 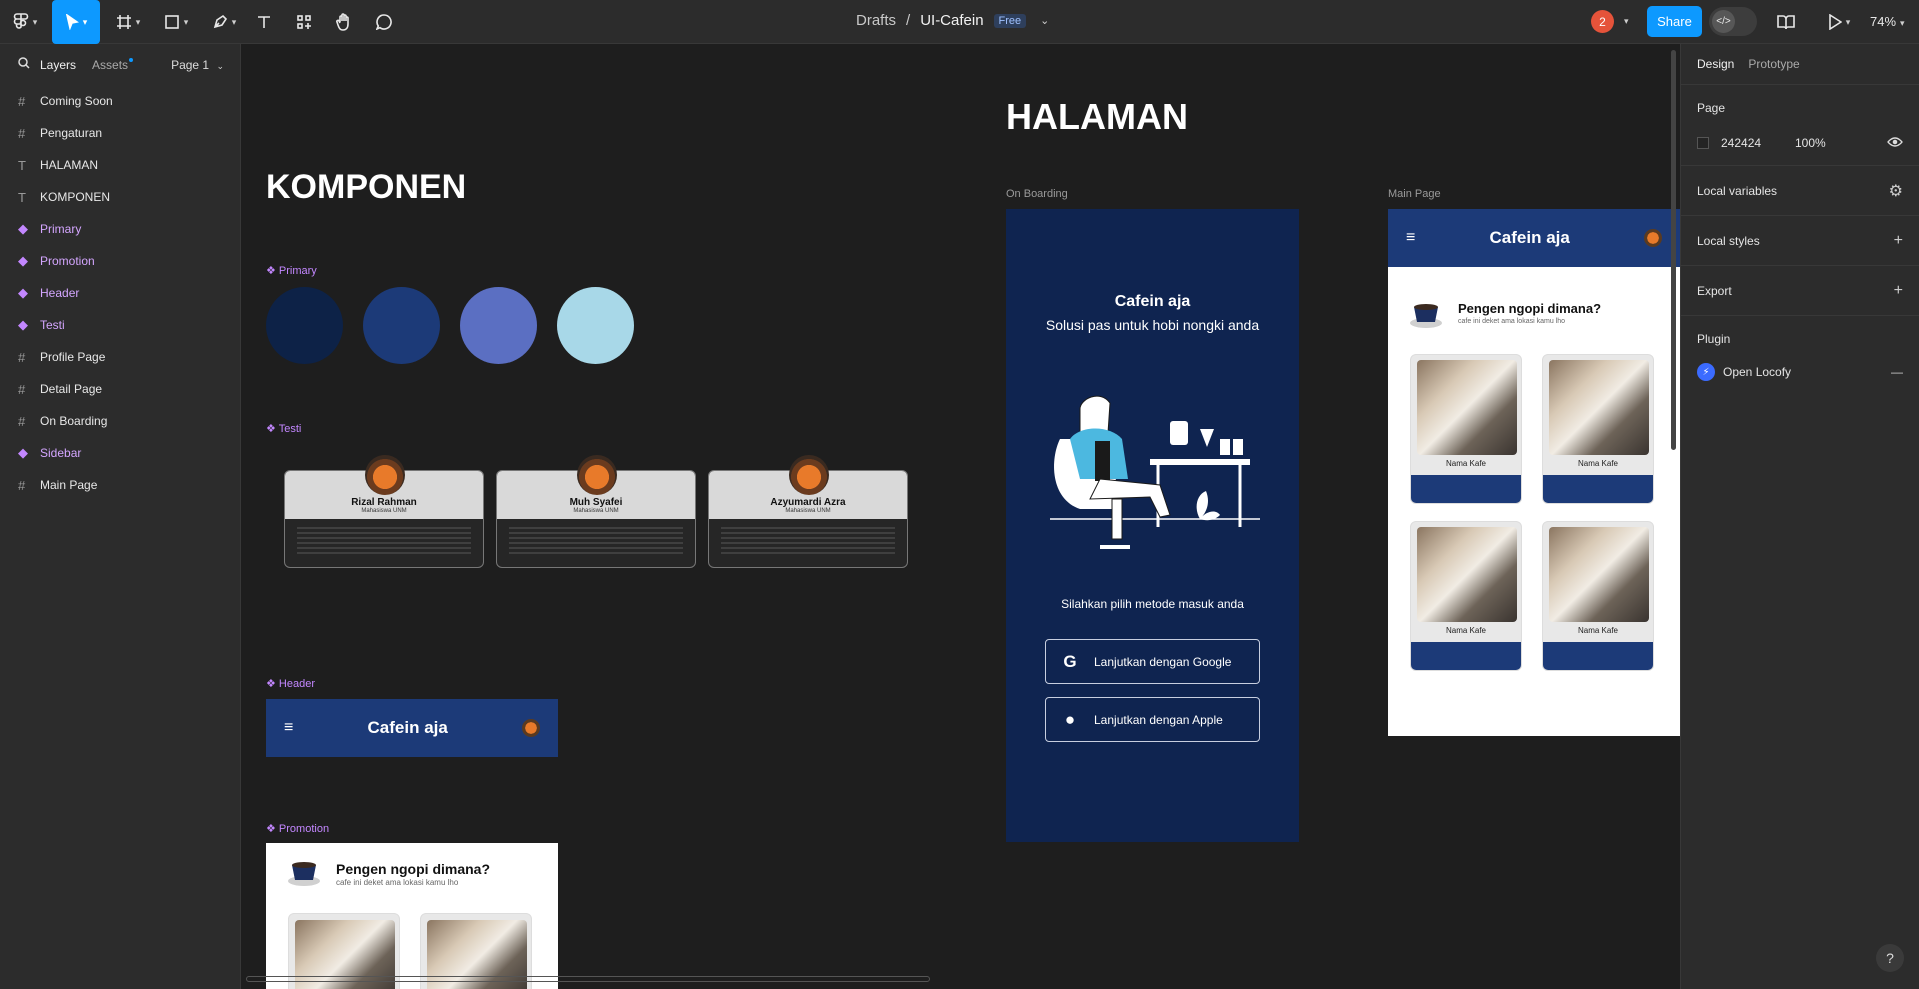 What do you see at coordinates (1714, 290) in the screenshot?
I see `export-label: Export` at bounding box center [1714, 290].